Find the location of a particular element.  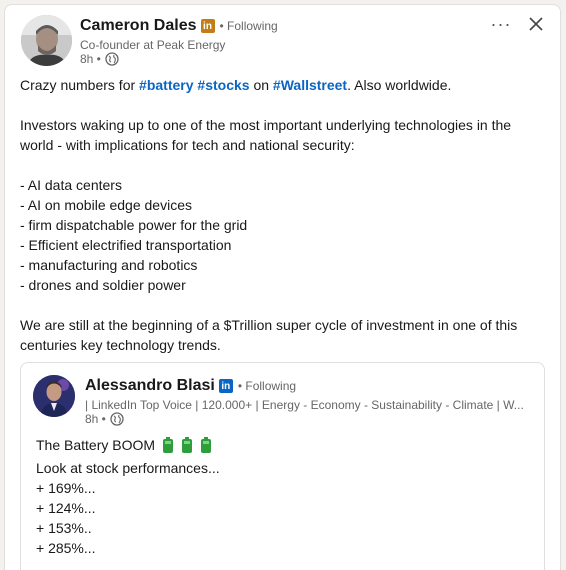

linkedin-badge-icon: in is located at coordinates (225, 386).